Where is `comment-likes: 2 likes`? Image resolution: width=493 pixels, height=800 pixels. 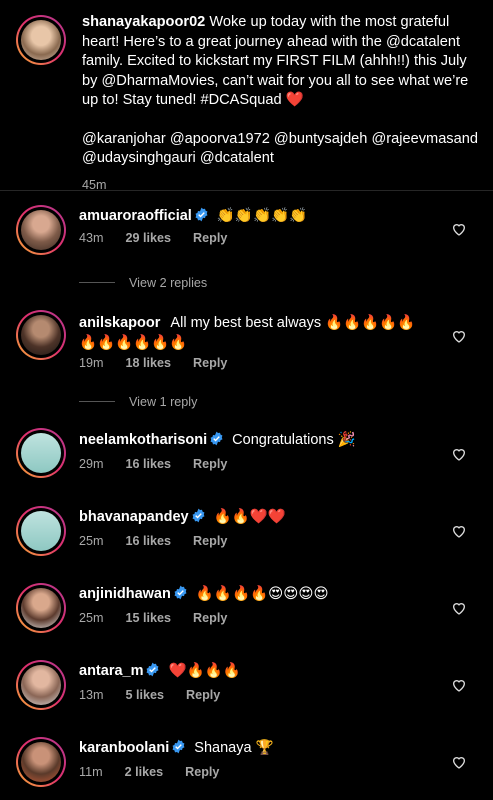
comment-likes: 2 likes is located at coordinates (144, 772).